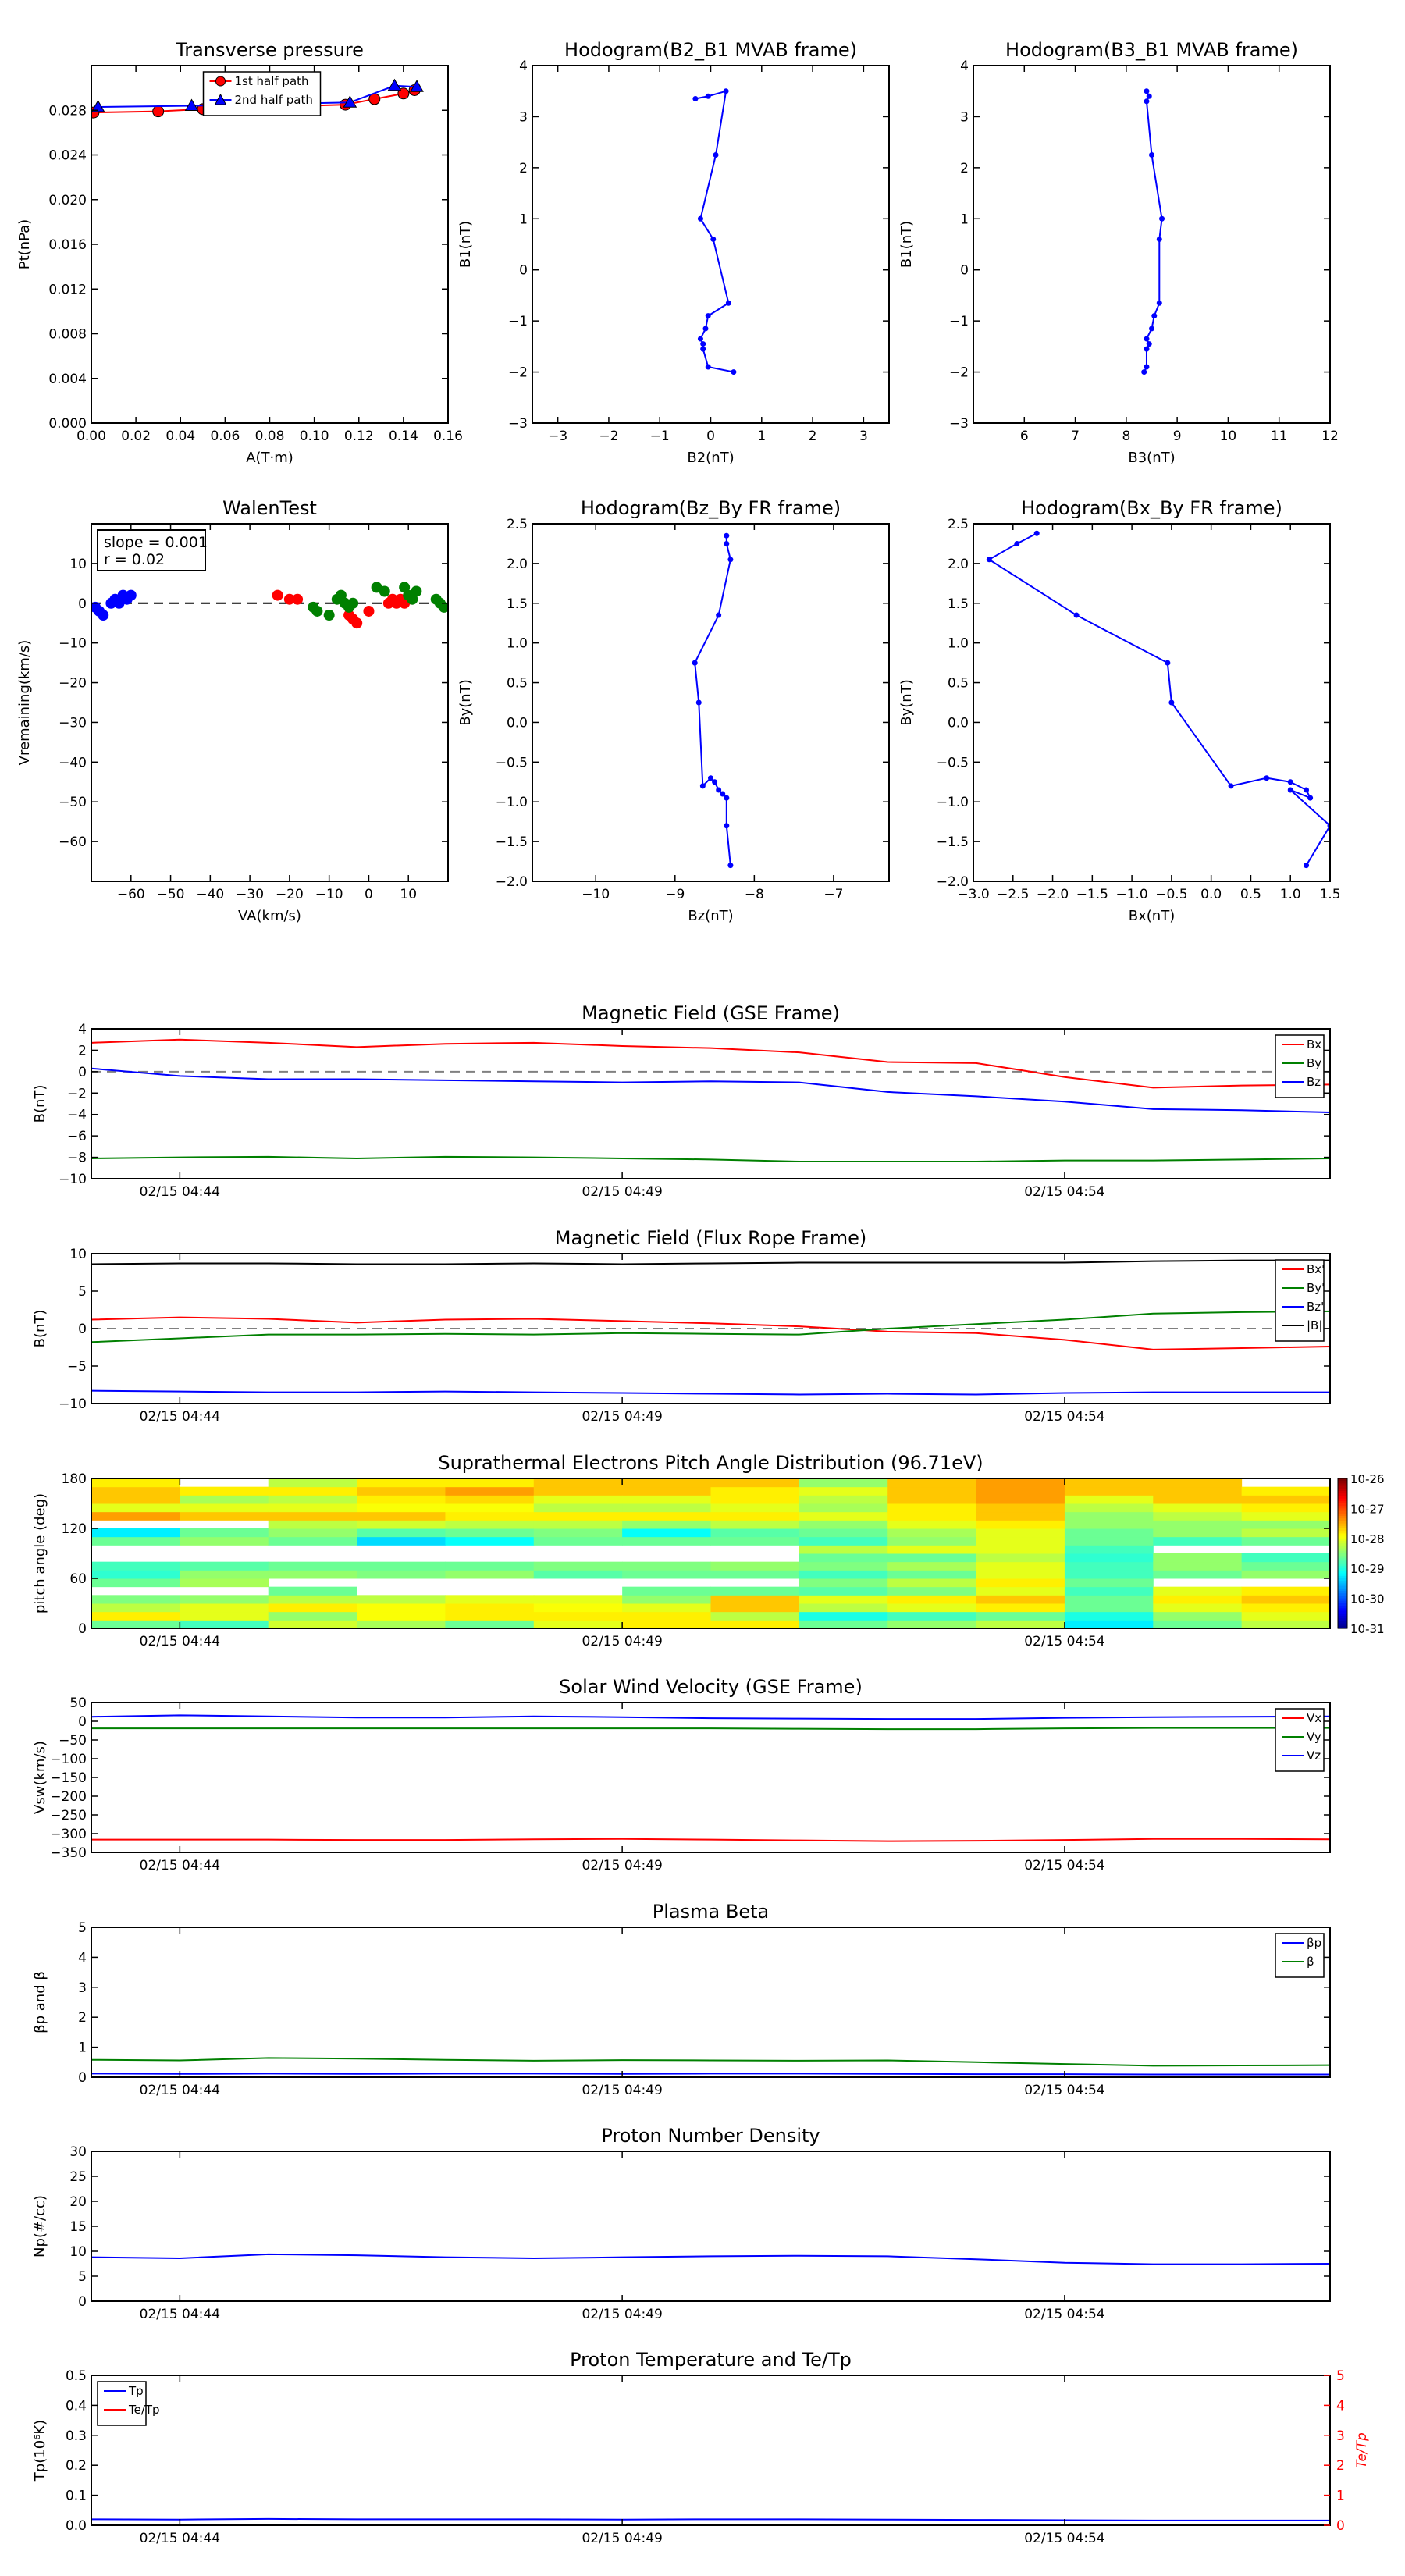  I want to click on x-tick-label: −1, so click(660, 436).